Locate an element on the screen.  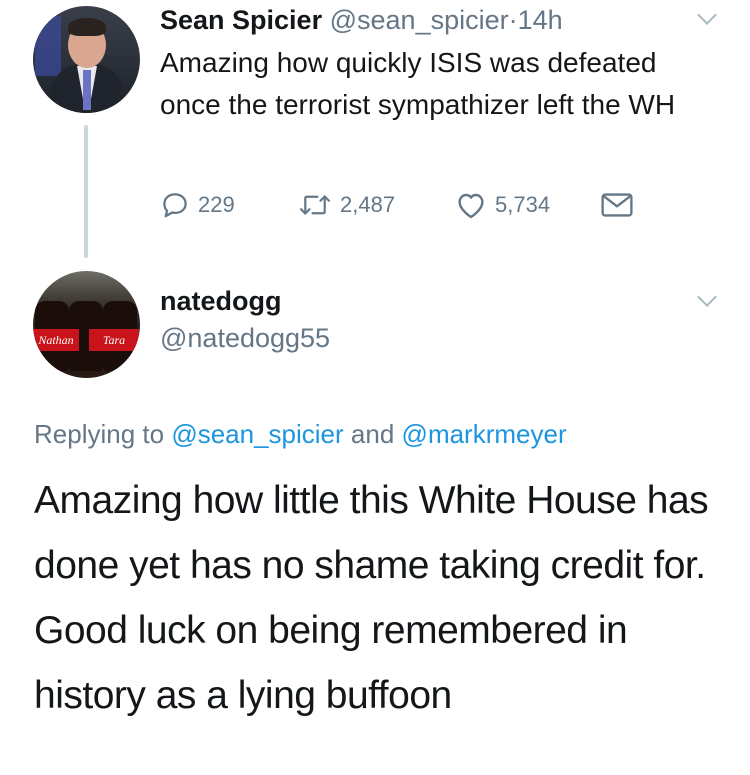
thread-line is located at coordinates (86, 191).